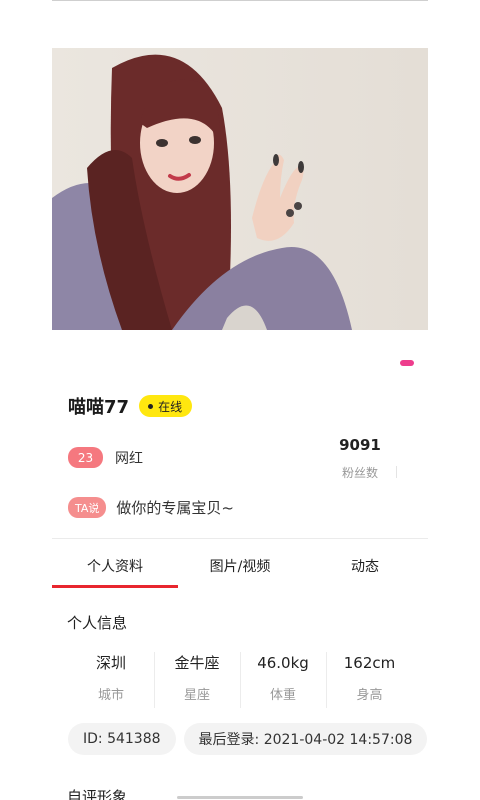 This screenshot has width=480, height=800. What do you see at coordinates (151, 406) in the screenshot?
I see `online-dot-icon` at bounding box center [151, 406].